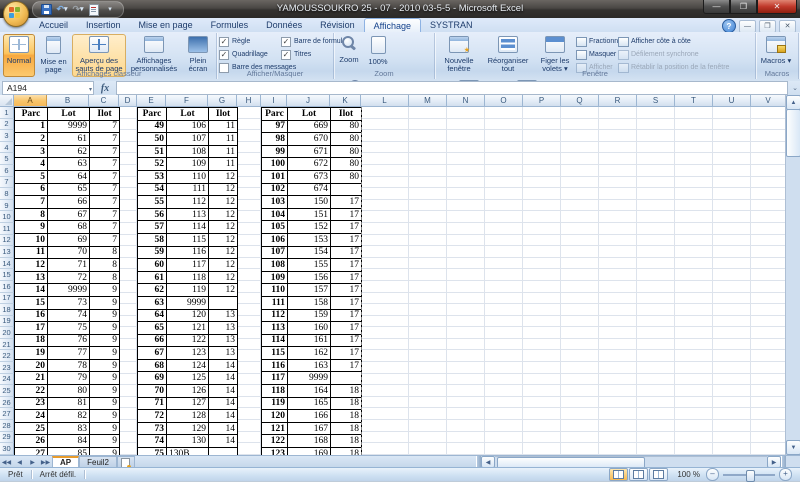  What do you see at coordinates (7, 310) in the screenshot?
I see `row-header-18: 18` at bounding box center [7, 310].